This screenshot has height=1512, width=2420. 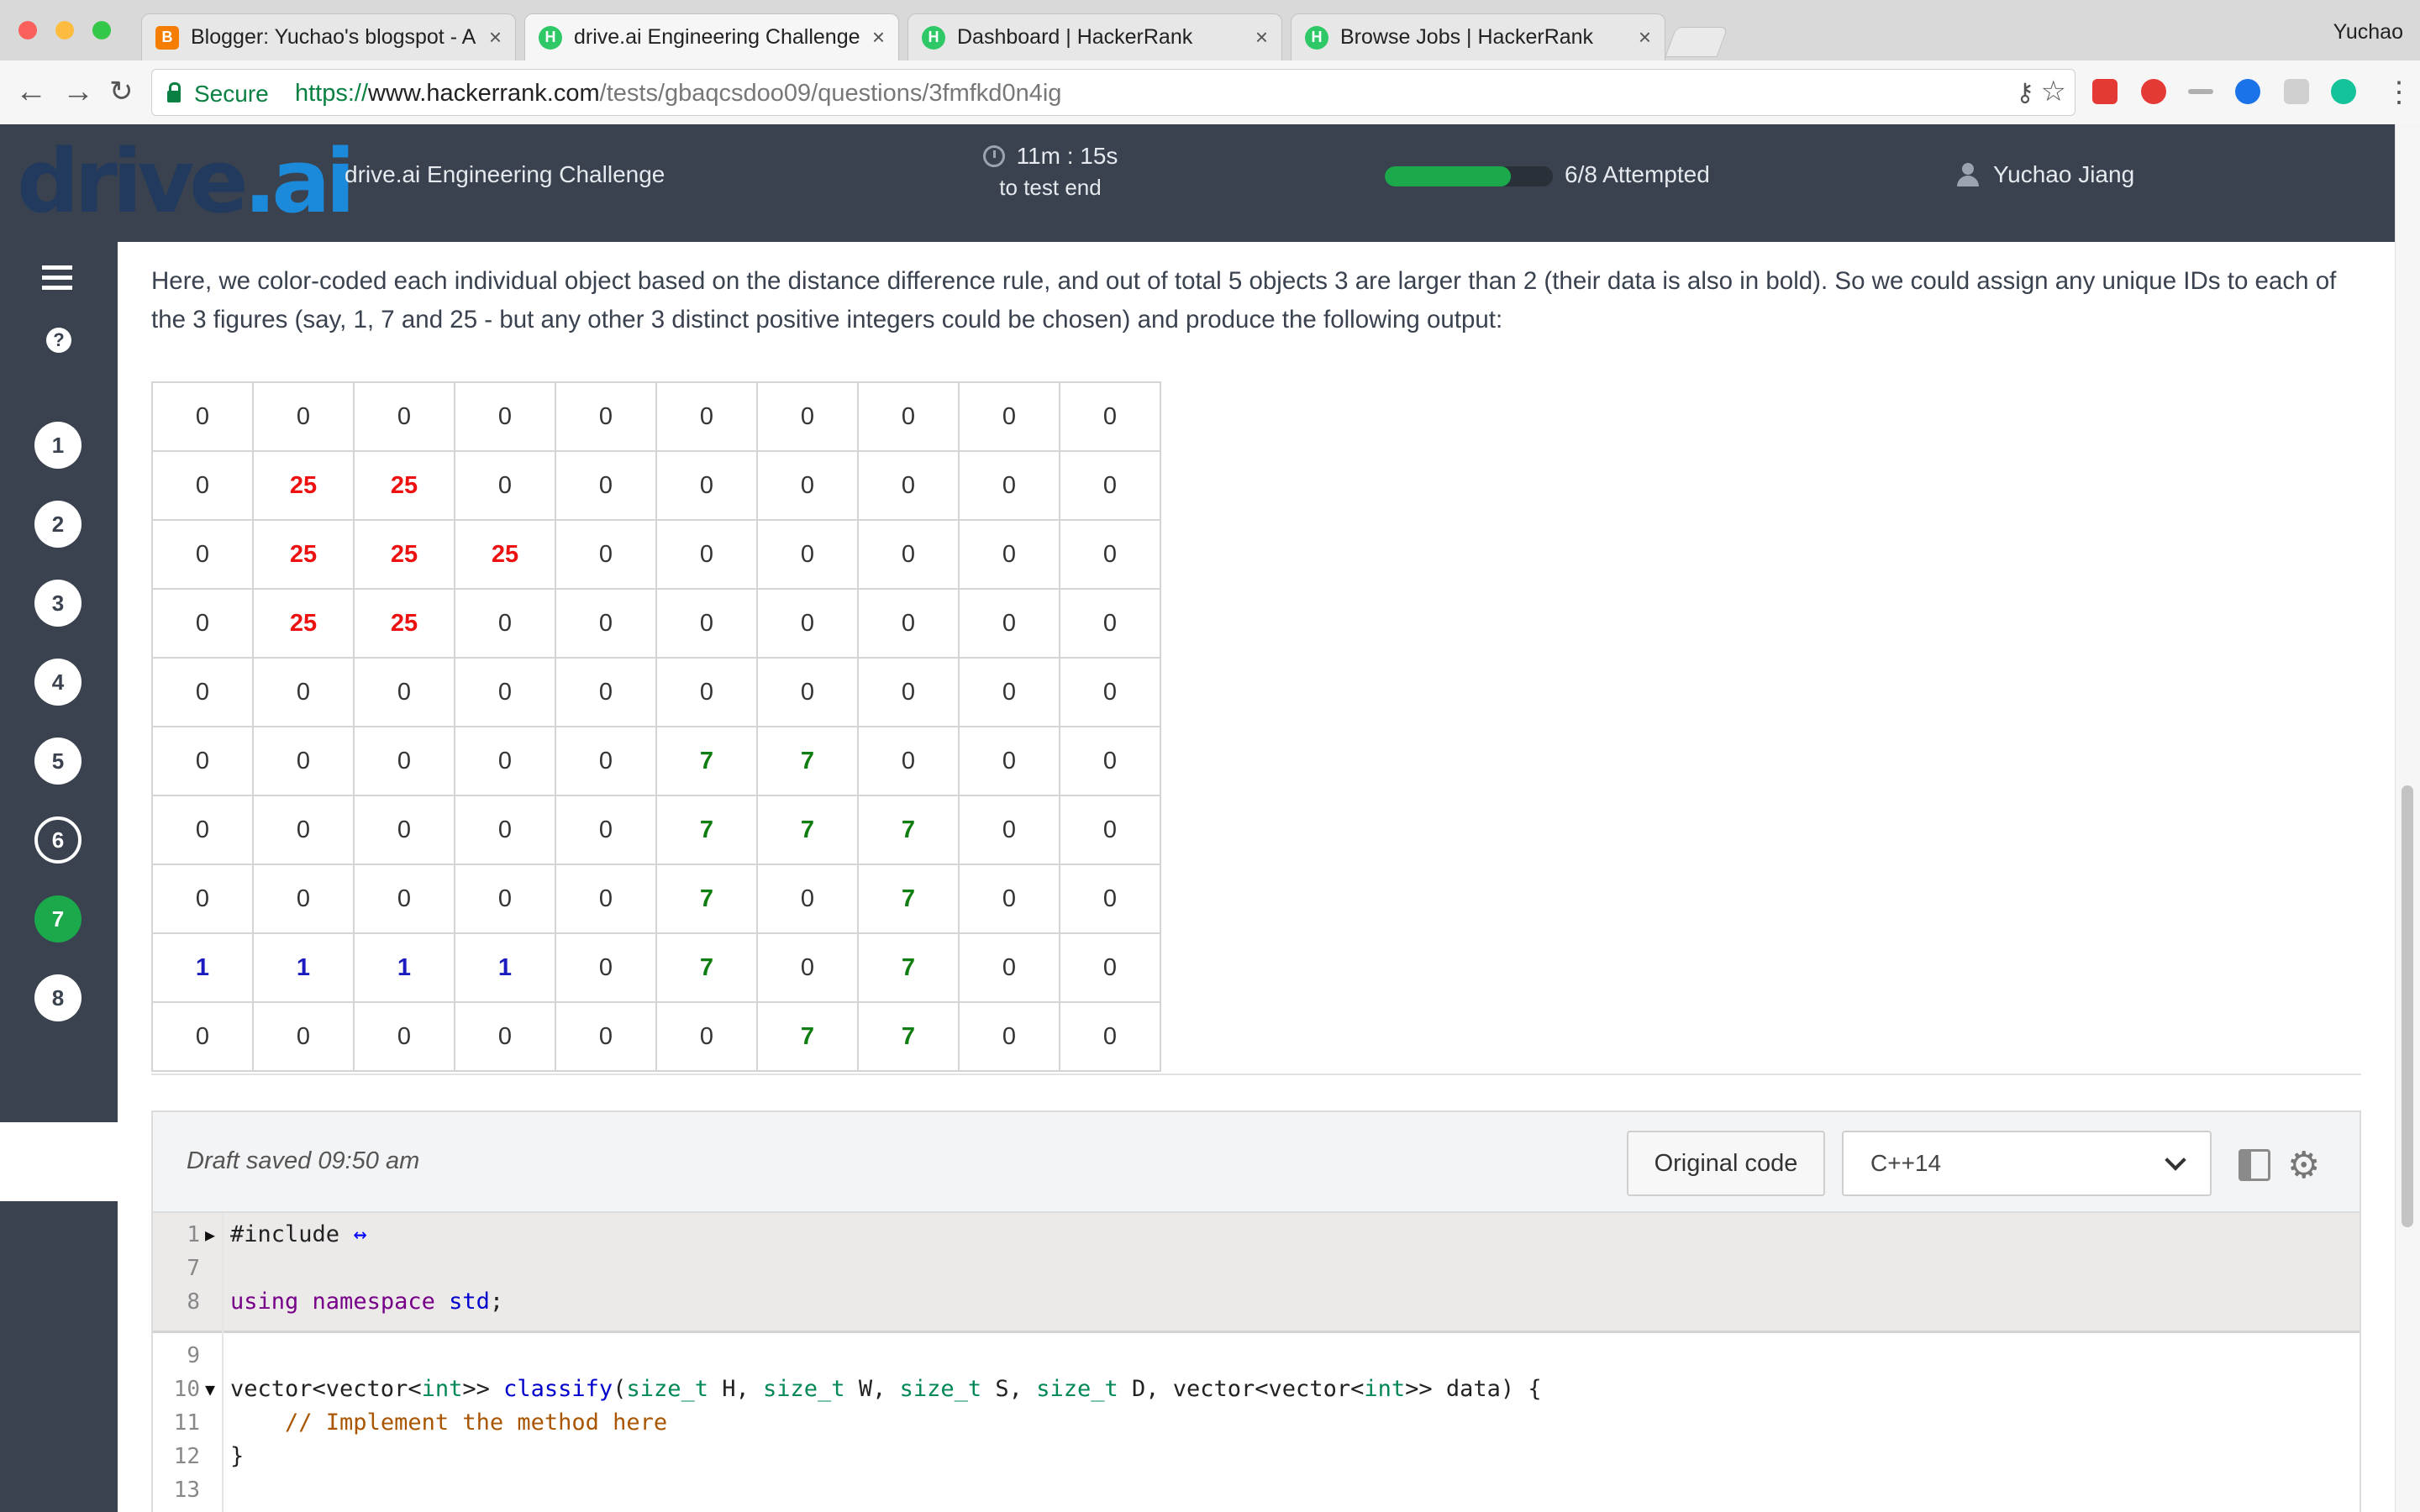 What do you see at coordinates (1256, 1456) in the screenshot?
I see `code-line: 12}` at bounding box center [1256, 1456].